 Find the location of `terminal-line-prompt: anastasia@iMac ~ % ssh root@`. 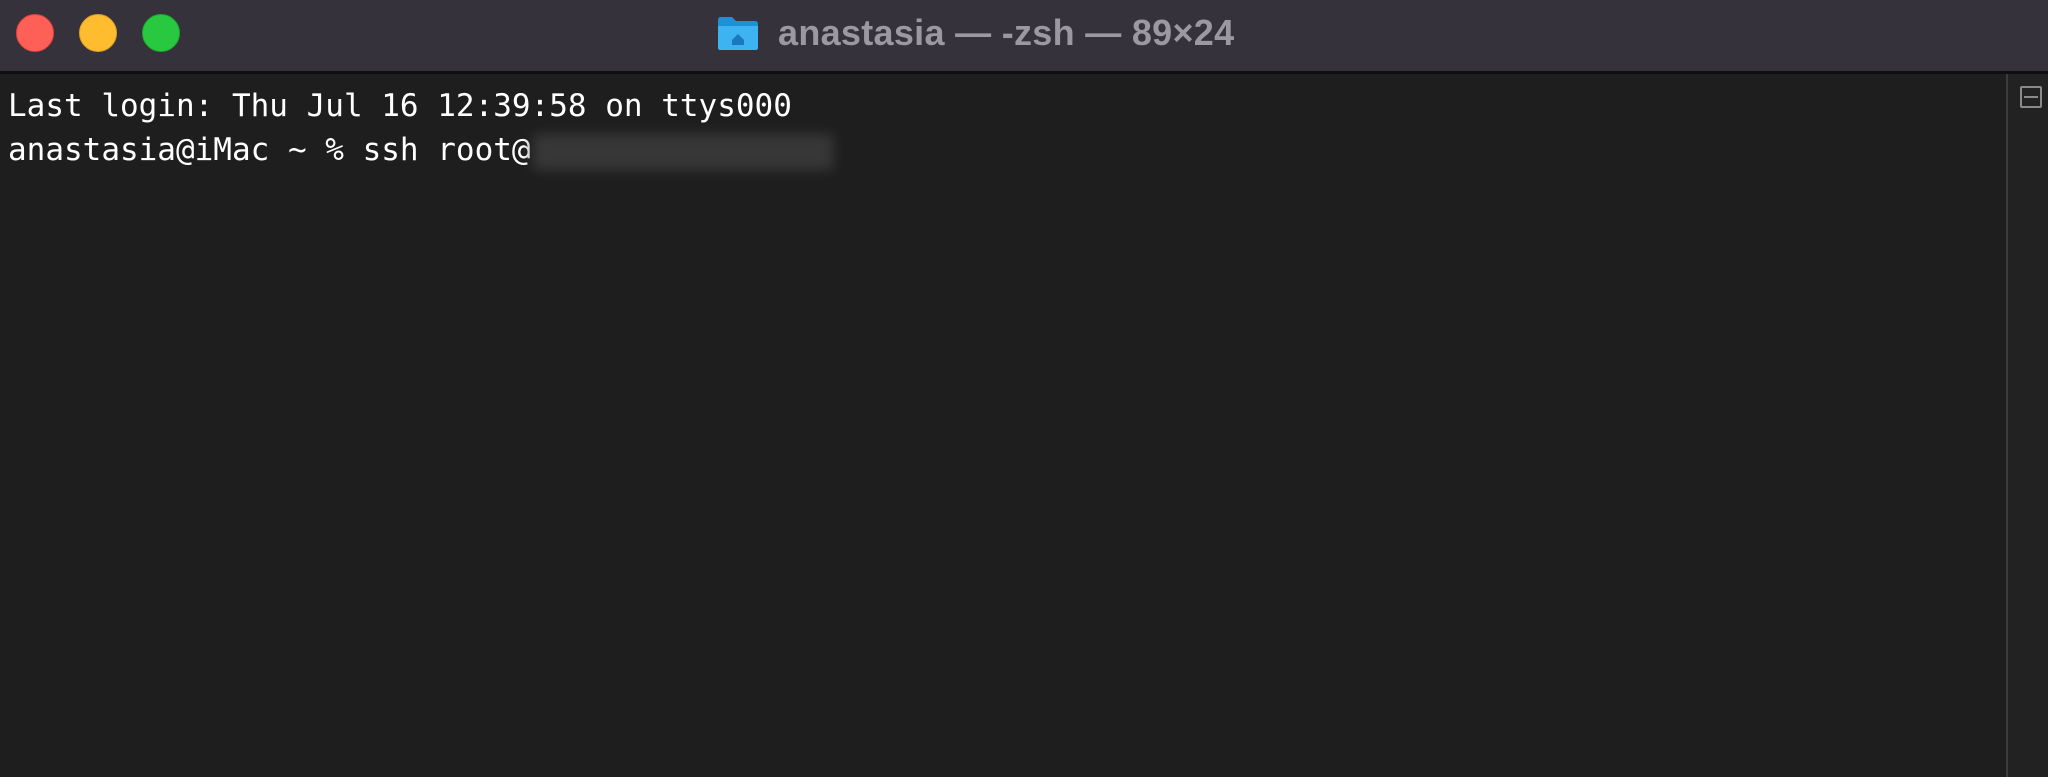

terminal-line-prompt: anastasia@iMac ~ % ssh root@ is located at coordinates (420, 150).